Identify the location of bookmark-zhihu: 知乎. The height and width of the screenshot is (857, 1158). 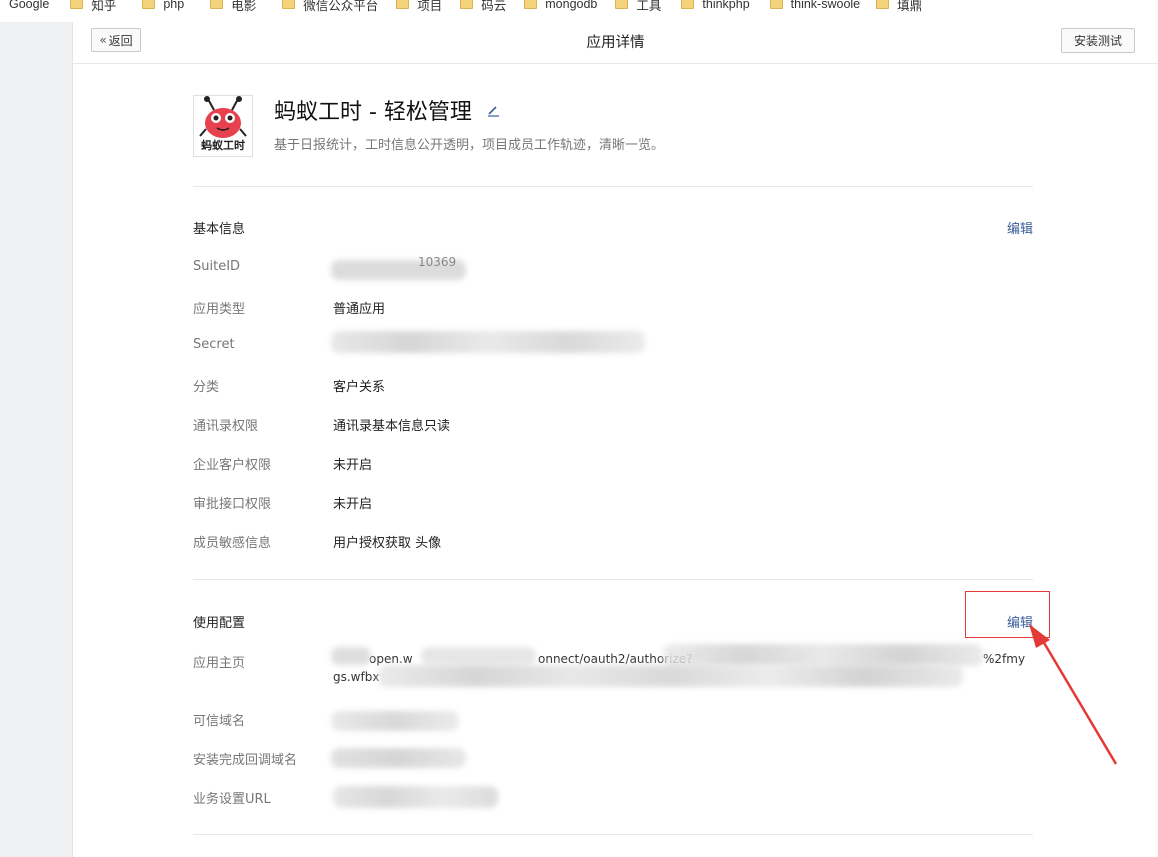
(93, 7).